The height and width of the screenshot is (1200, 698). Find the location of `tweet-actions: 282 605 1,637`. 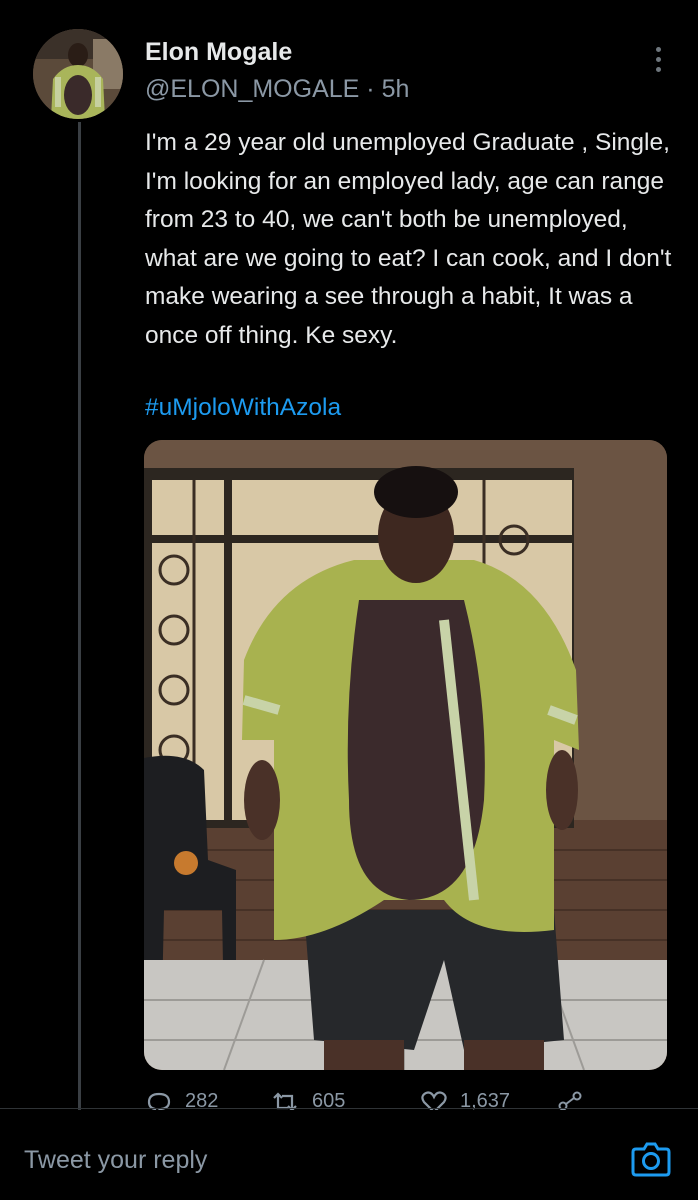

tweet-actions: 282 605 1,637 is located at coordinates (365, 1100).